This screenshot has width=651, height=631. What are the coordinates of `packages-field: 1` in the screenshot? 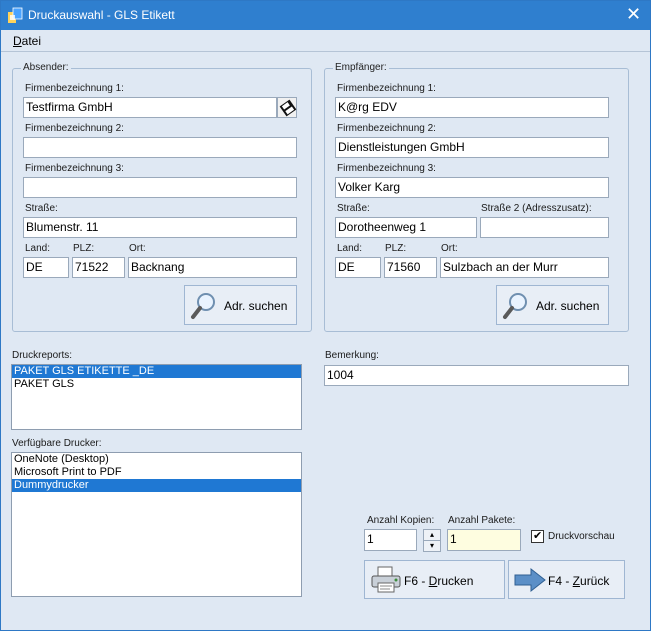 It's located at (484, 540).